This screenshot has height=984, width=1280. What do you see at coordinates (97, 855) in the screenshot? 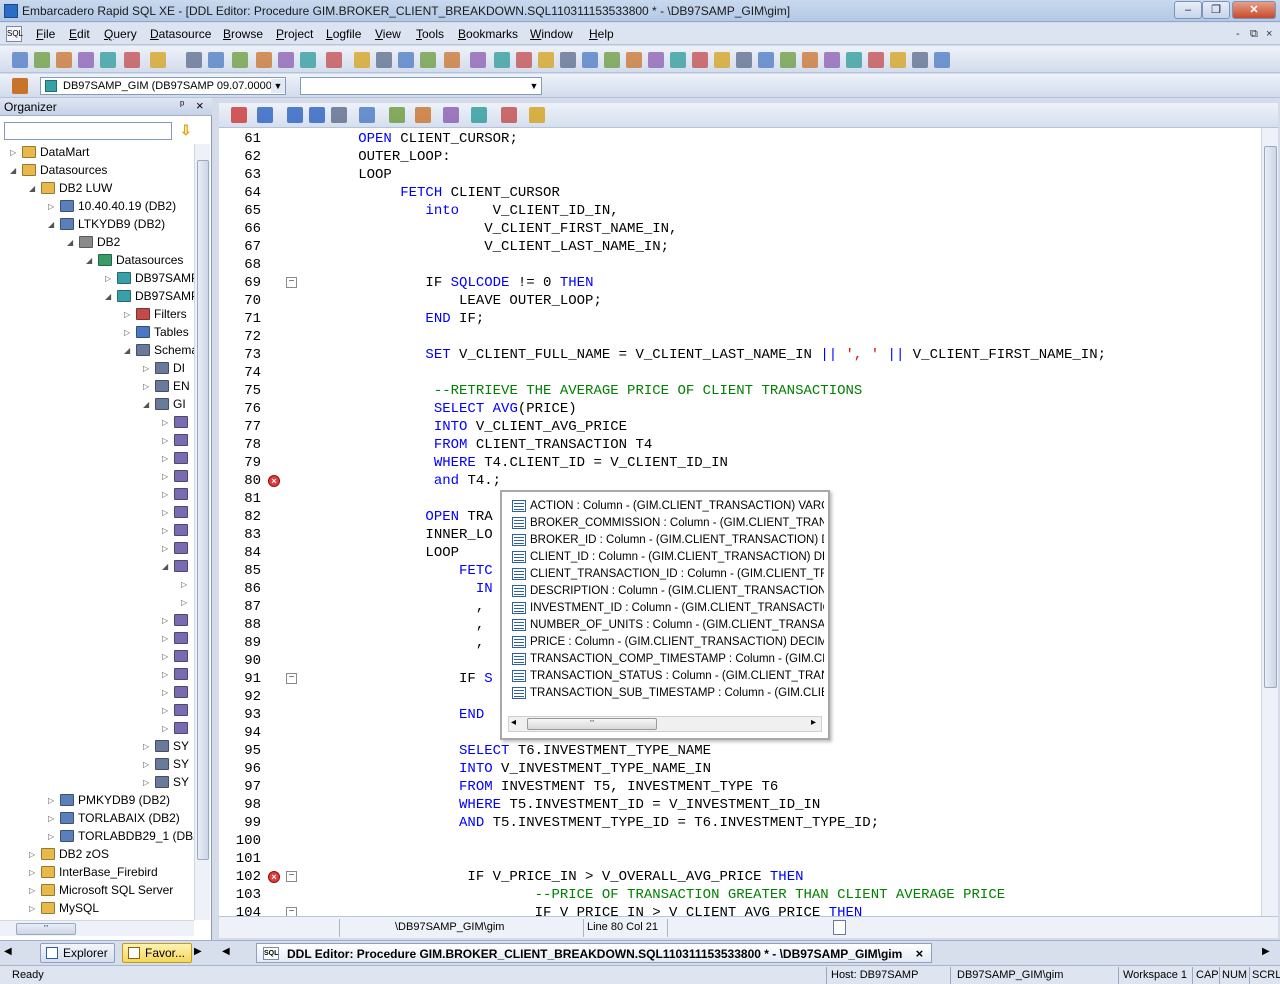
I see `tree-item: ▷ DB2 zOS` at bounding box center [97, 855].